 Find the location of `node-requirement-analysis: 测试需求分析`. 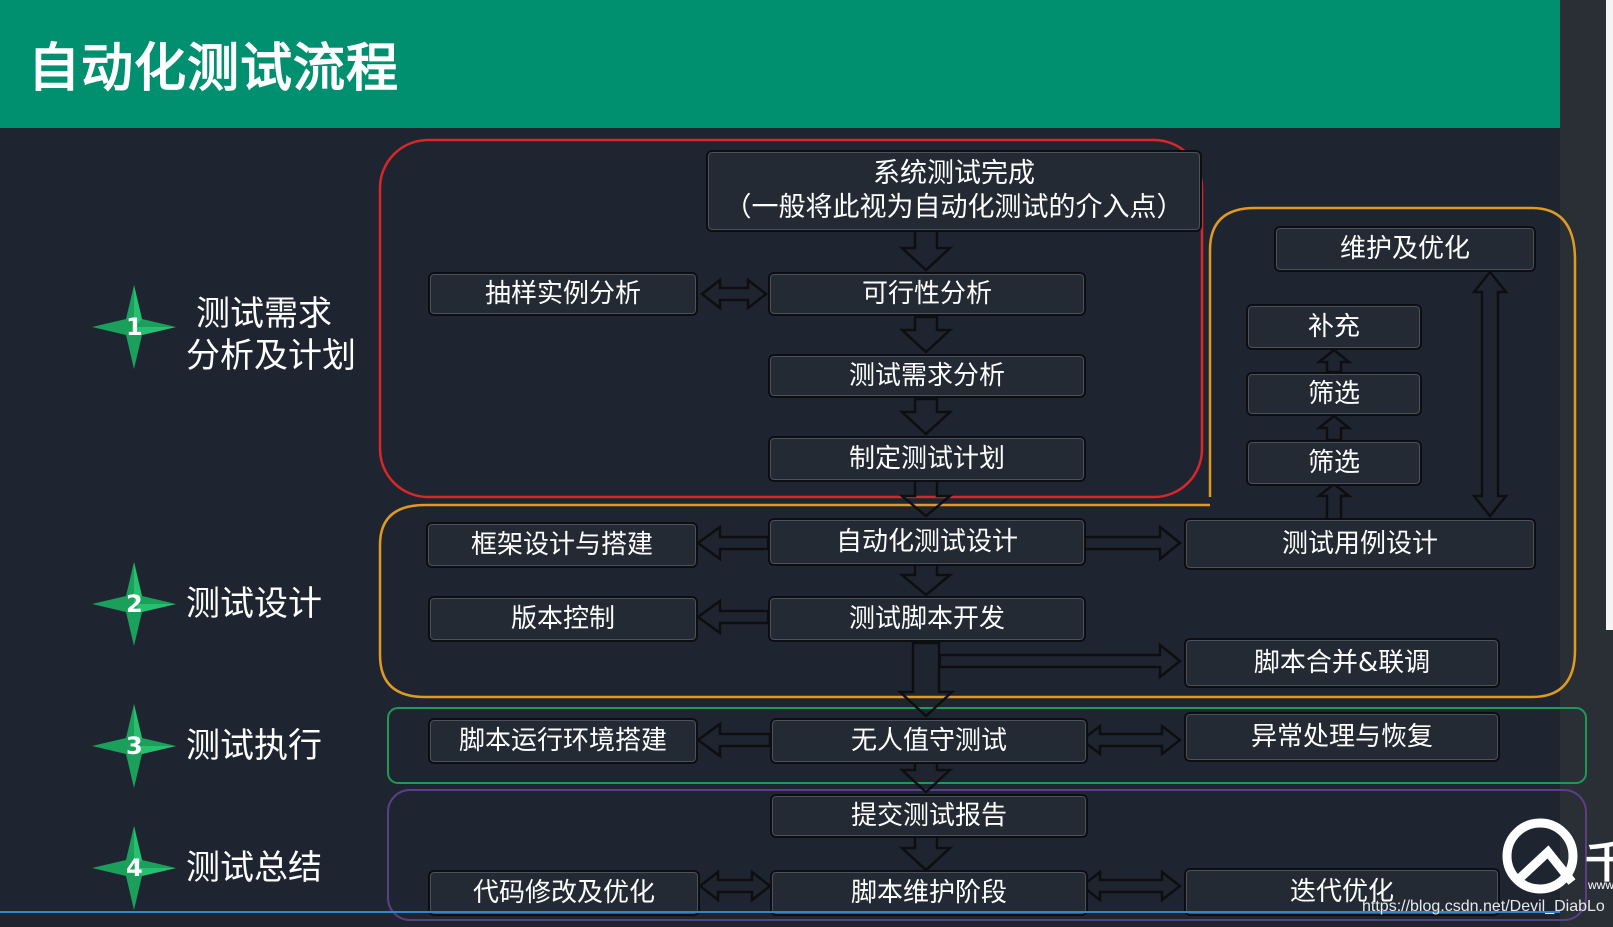

node-requirement-analysis: 测试需求分析 is located at coordinates (927, 376).